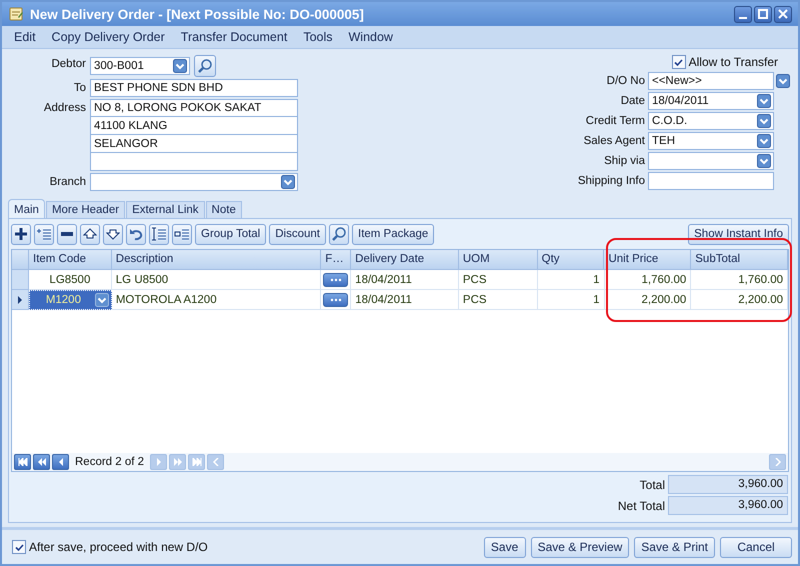 The image size is (800, 566). Describe the element at coordinates (711, 81) in the screenshot. I see `dropdown-field: <<New>>` at that location.